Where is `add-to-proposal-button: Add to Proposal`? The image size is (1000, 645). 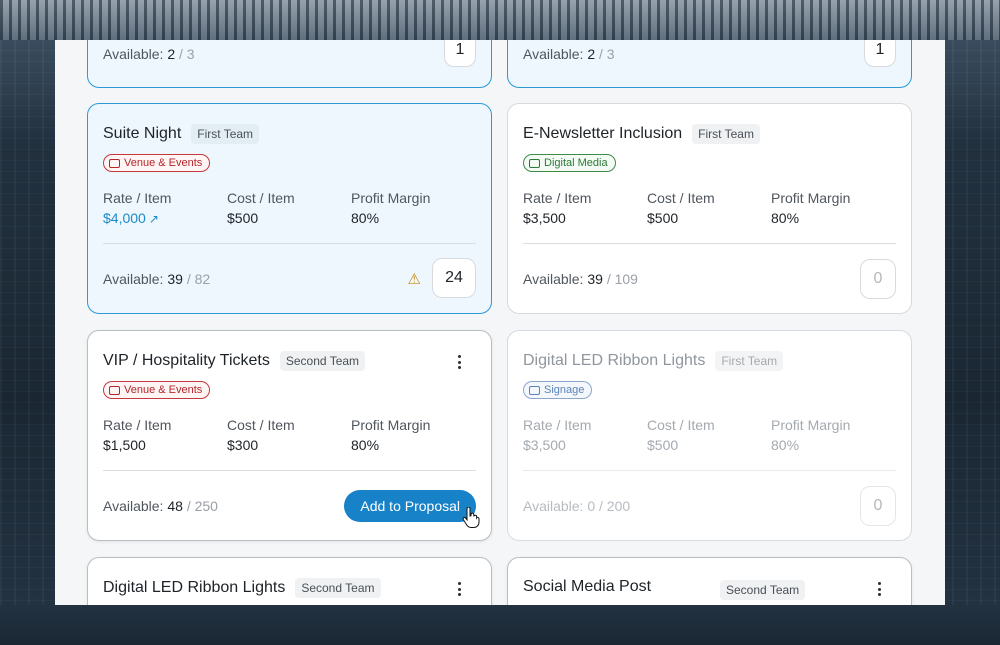
add-to-proposal-button: Add to Proposal is located at coordinates (410, 506).